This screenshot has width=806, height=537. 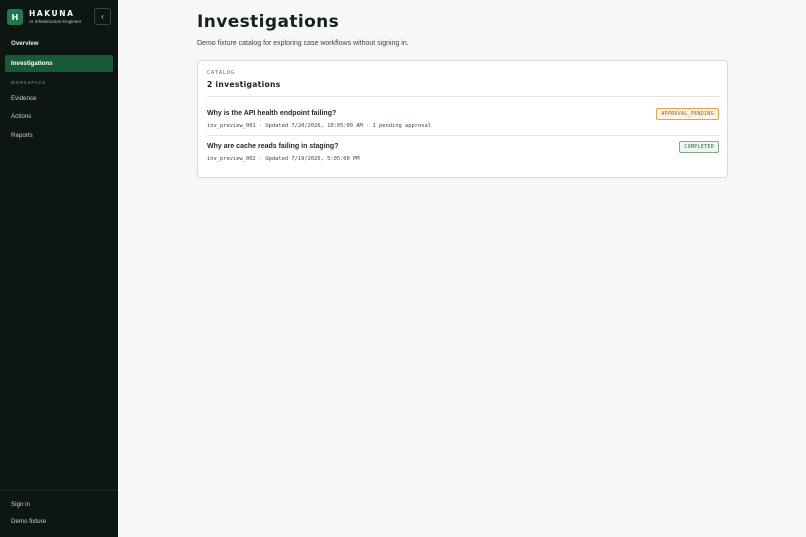 I want to click on sidebar-item-investigations: Investigations, so click(x=59, y=63).